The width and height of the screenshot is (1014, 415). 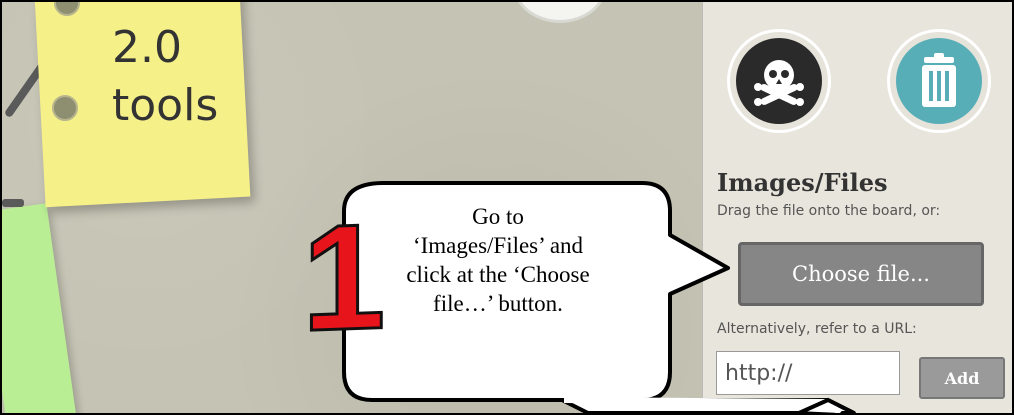 I want to click on callout-line: ‘Images/Files’ and, so click(x=498, y=245).